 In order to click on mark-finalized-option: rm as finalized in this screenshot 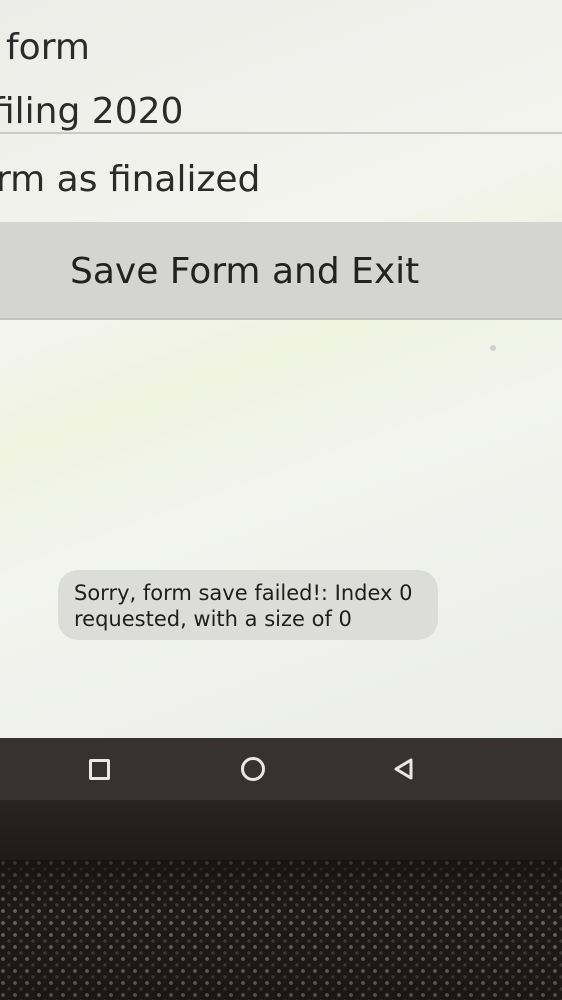, I will do `click(130, 180)`.